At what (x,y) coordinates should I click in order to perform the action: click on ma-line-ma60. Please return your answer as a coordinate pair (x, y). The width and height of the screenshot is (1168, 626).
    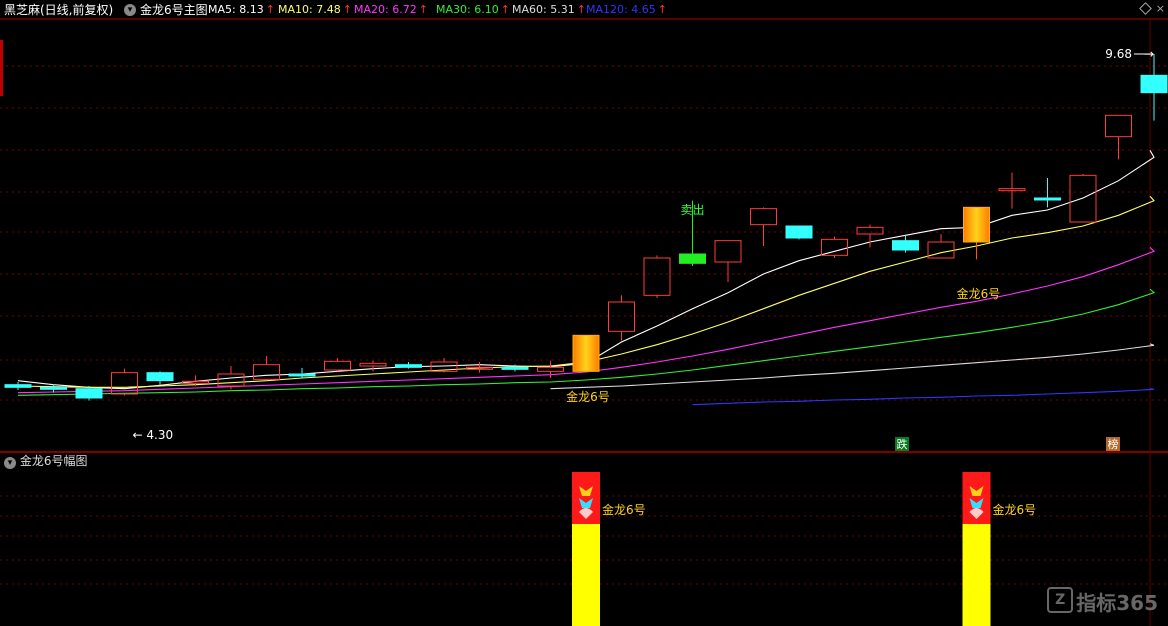
    Looking at the image, I should click on (852, 366).